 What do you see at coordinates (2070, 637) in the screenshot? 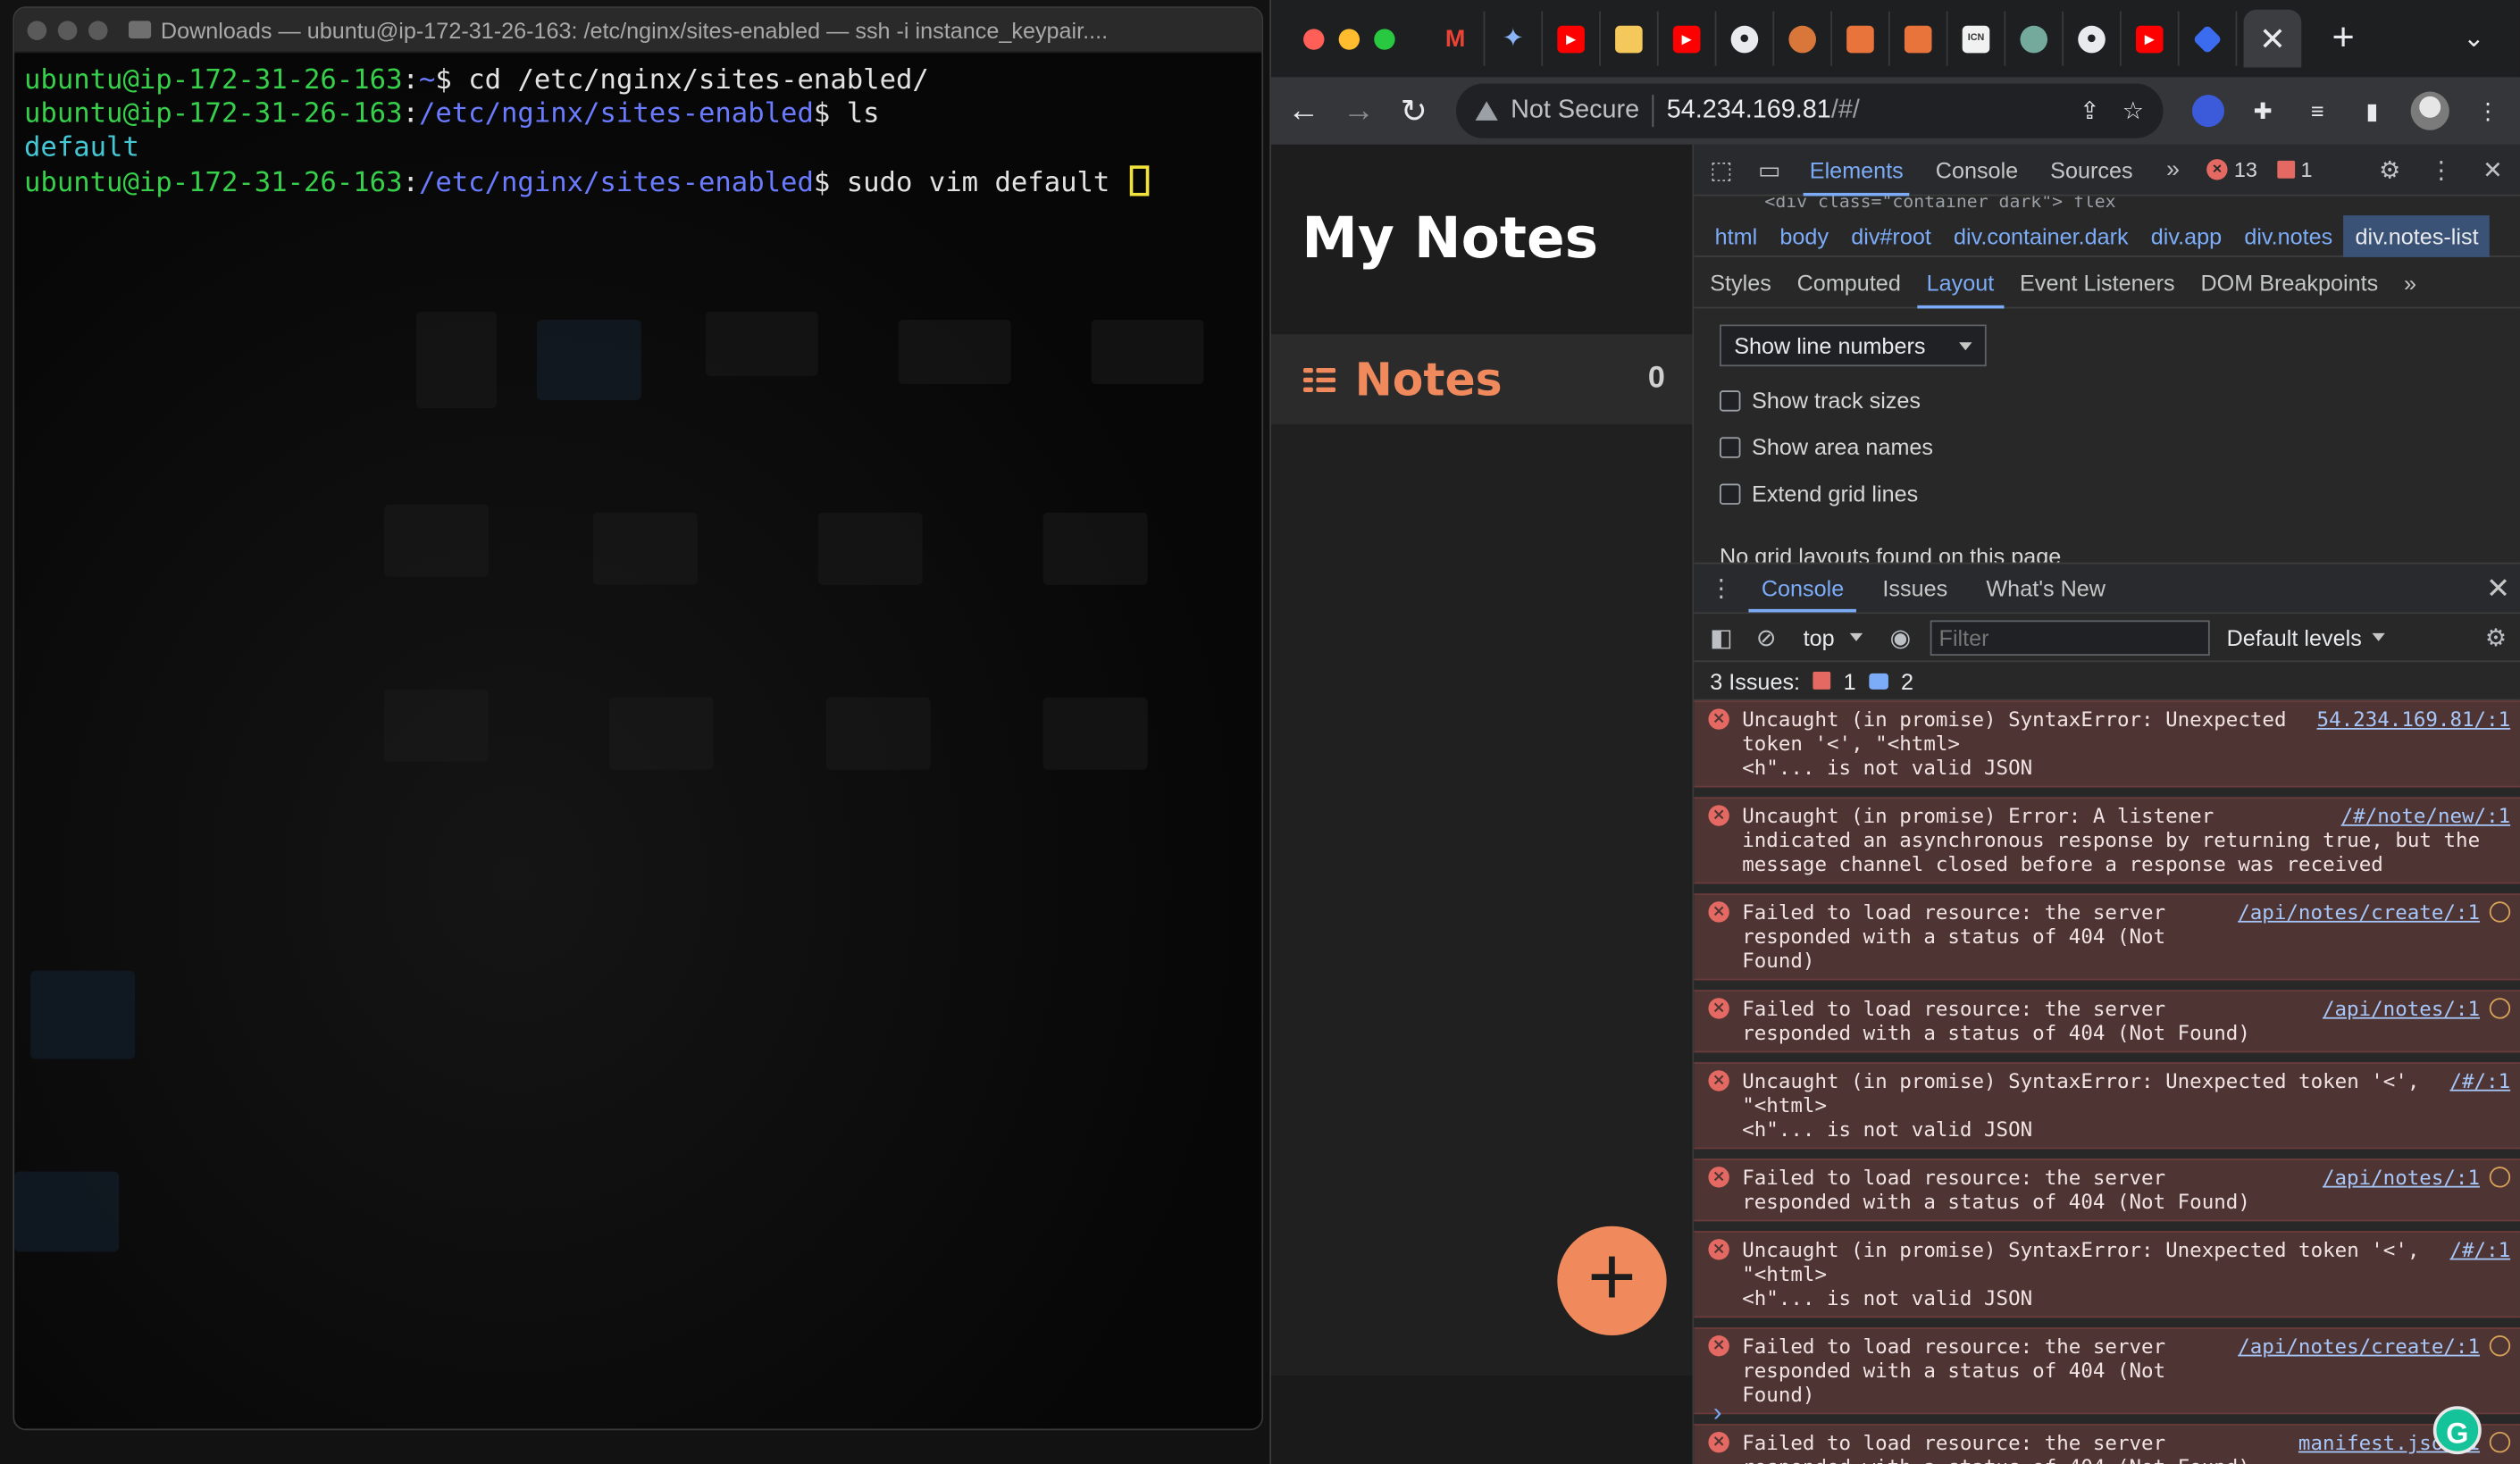
I see `console-filter-input` at bounding box center [2070, 637].